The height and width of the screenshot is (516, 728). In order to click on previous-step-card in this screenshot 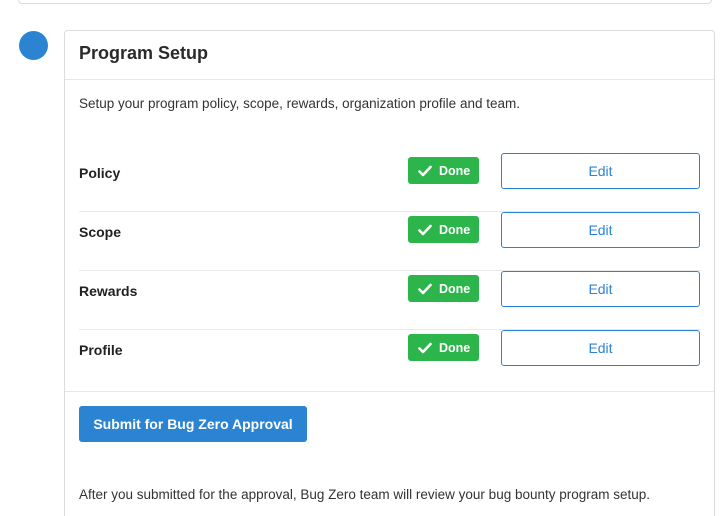, I will do `click(365, 2)`.